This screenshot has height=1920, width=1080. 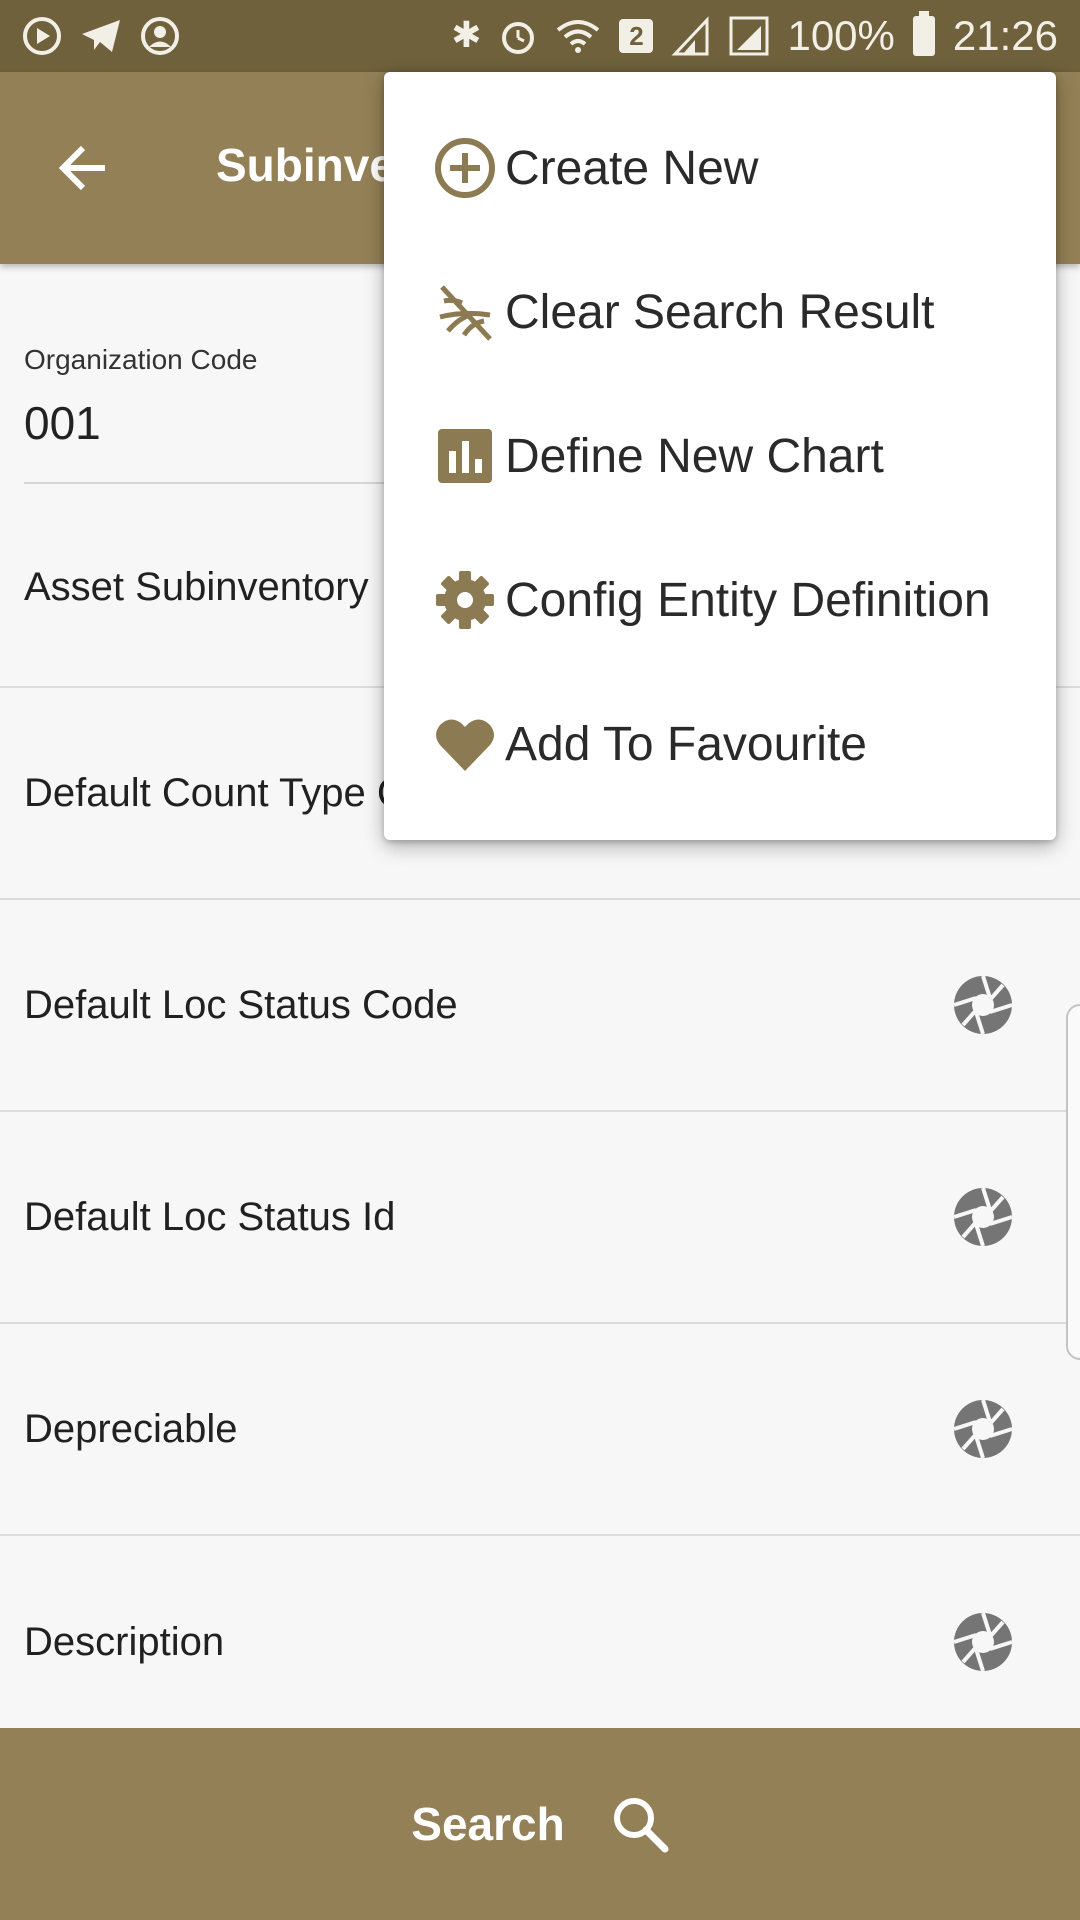 I want to click on row-label: Depreciable, so click(x=131, y=1428).